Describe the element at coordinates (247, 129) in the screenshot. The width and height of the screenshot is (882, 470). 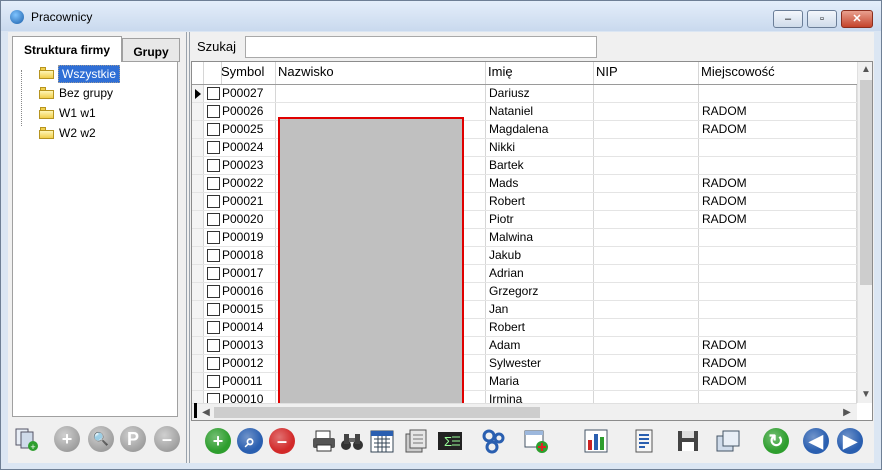
I see `cell-symbol: P00025` at that location.